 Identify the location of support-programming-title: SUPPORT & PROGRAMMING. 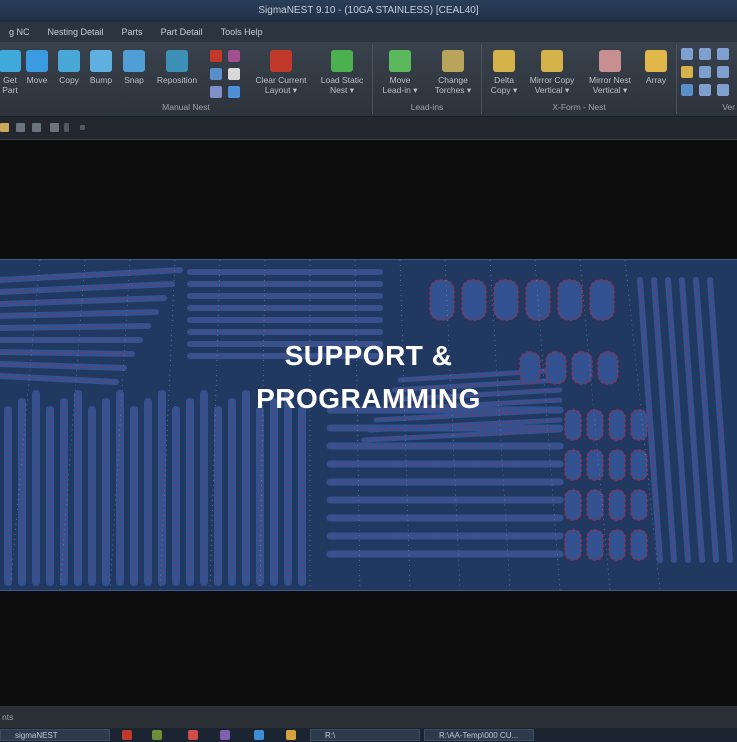
(368, 377).